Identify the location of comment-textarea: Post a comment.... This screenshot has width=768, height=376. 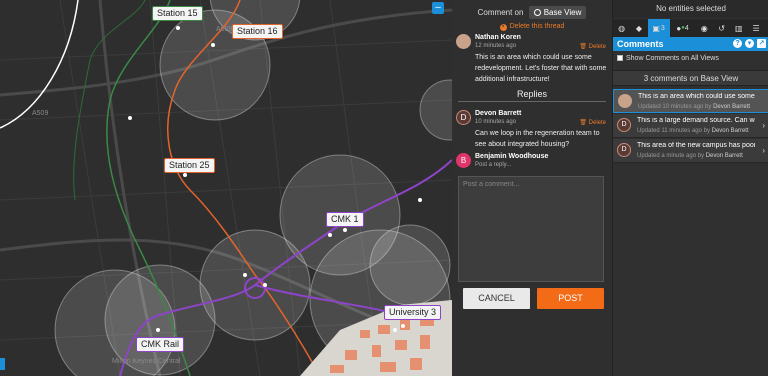
(531, 229).